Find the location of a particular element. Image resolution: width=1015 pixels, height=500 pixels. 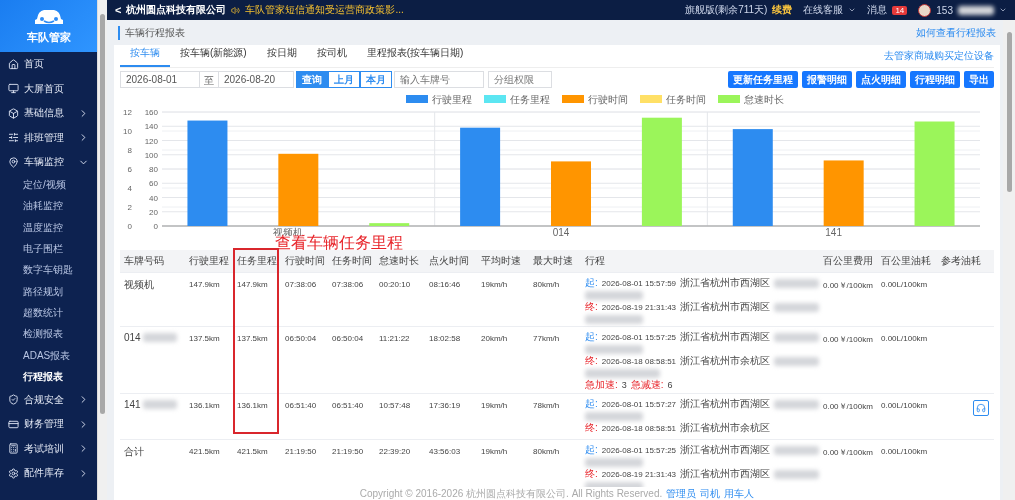

tab: 按车辆 is located at coordinates (145, 56).